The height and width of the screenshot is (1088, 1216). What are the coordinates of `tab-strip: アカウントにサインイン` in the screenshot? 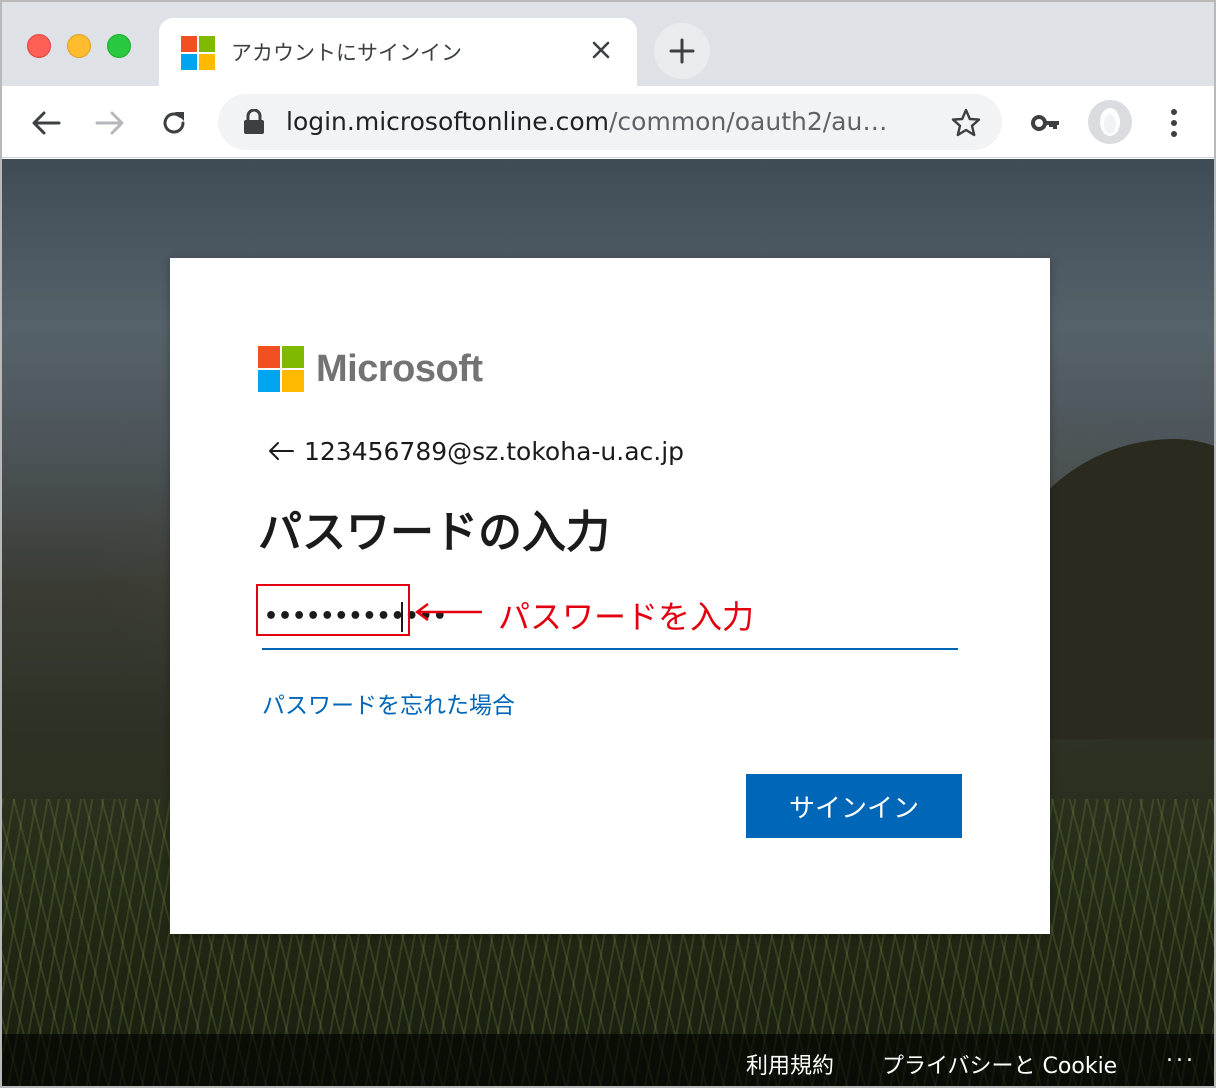 It's located at (608, 44).